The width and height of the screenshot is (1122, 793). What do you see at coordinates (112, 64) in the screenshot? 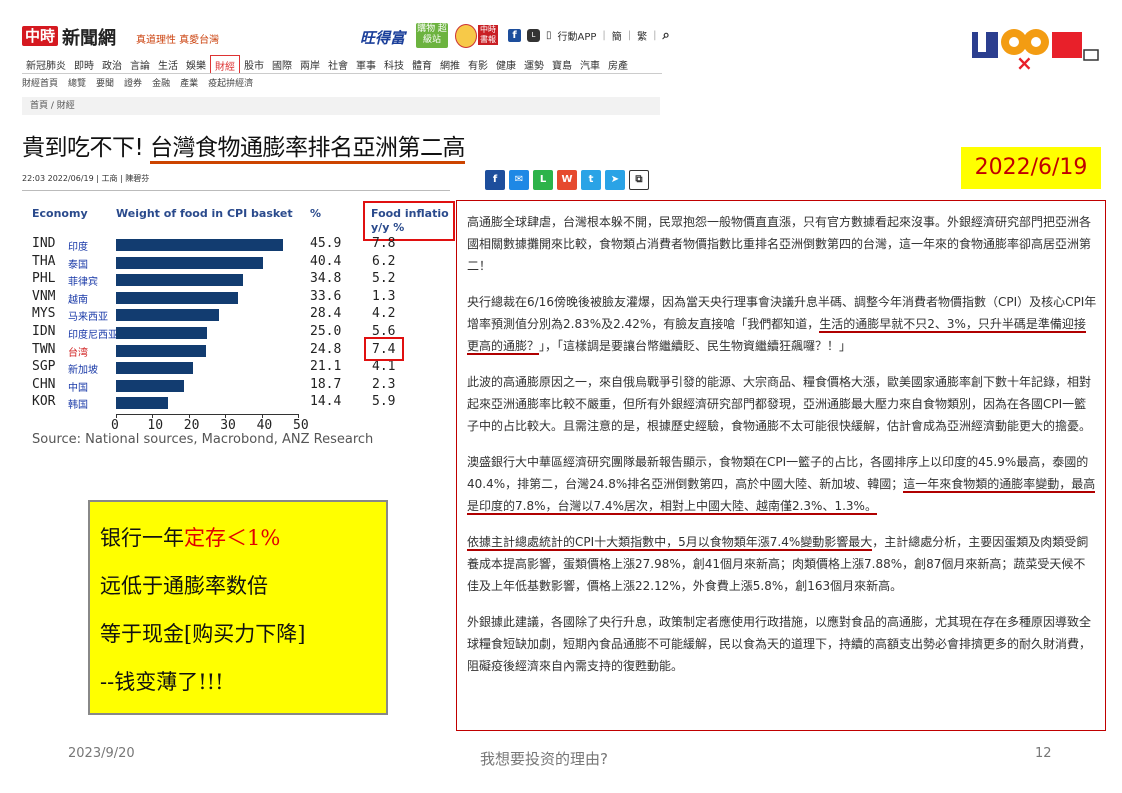
I see `nav-item: 政治` at bounding box center [112, 64].